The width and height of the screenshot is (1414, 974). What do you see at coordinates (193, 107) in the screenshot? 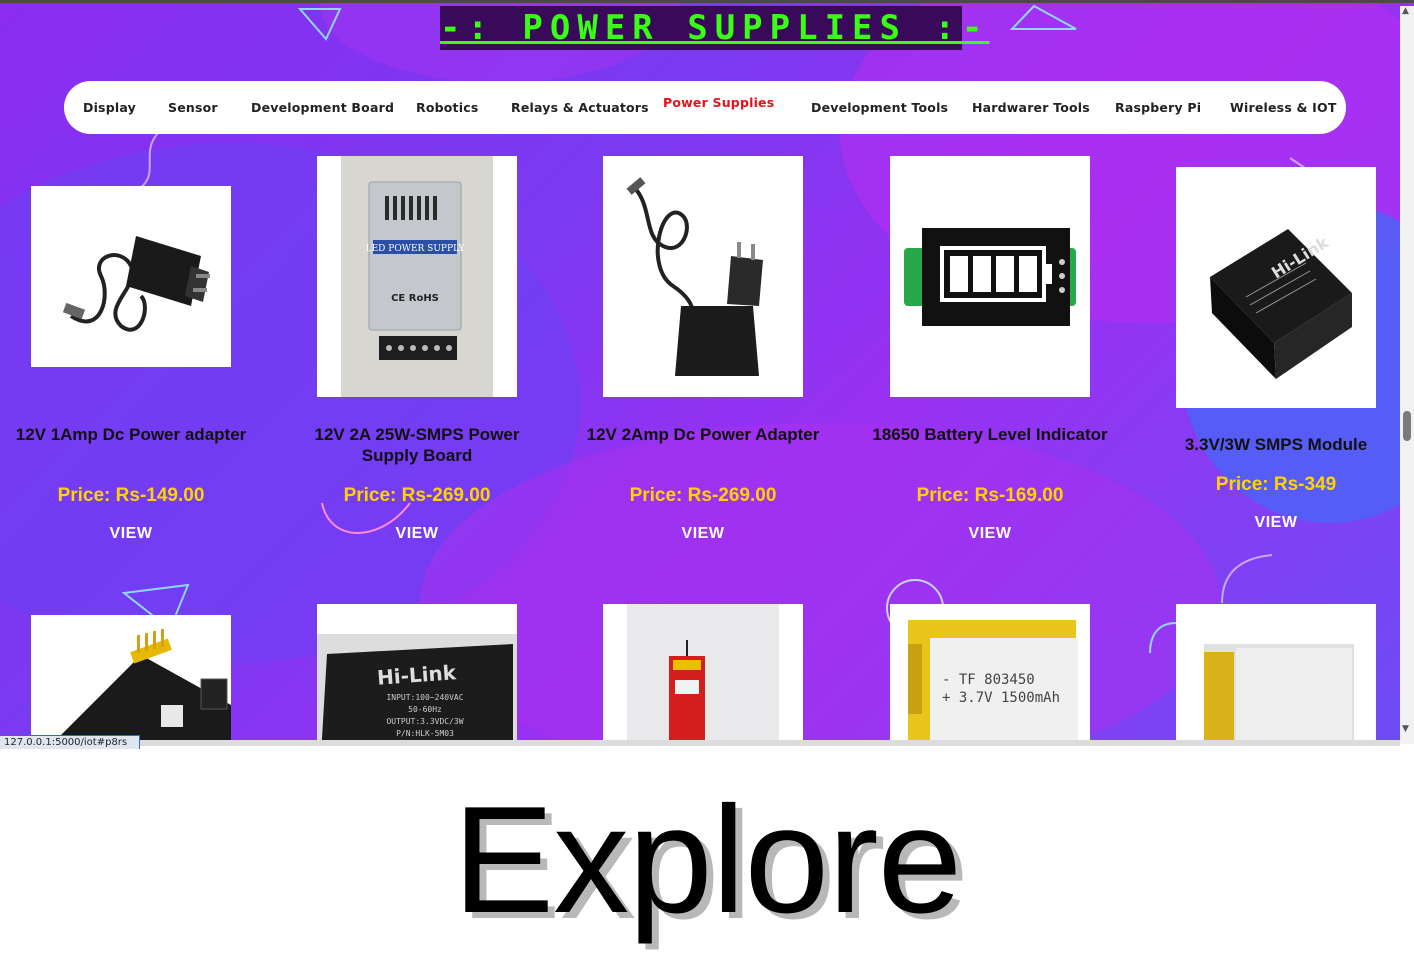
I see `nav-item-sensor: Sensor` at bounding box center [193, 107].